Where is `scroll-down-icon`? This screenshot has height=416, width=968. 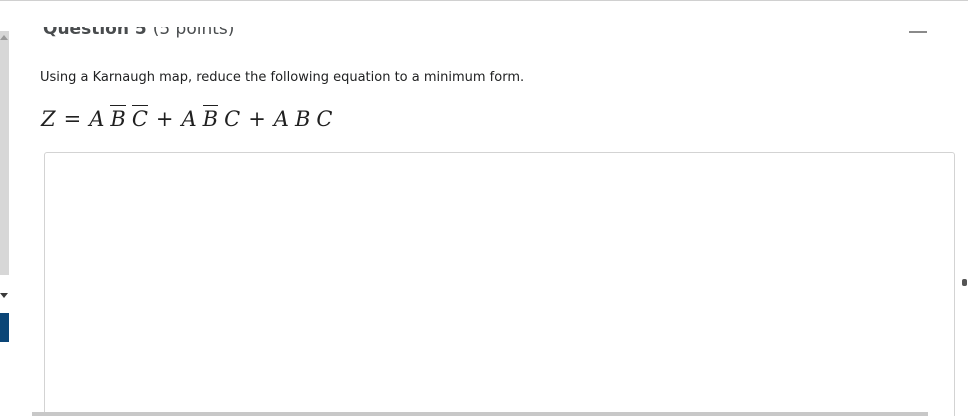 scroll-down-icon is located at coordinates (4, 295).